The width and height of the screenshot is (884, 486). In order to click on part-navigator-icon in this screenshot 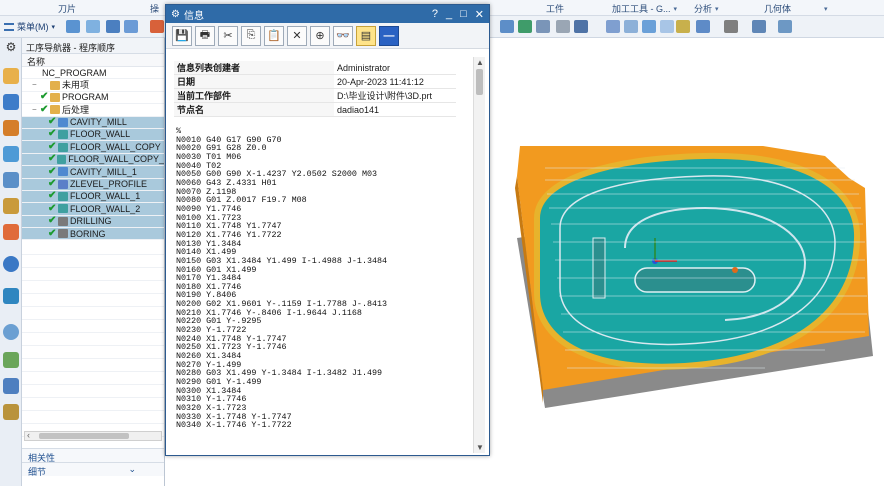, I will do `click(11, 76)`.